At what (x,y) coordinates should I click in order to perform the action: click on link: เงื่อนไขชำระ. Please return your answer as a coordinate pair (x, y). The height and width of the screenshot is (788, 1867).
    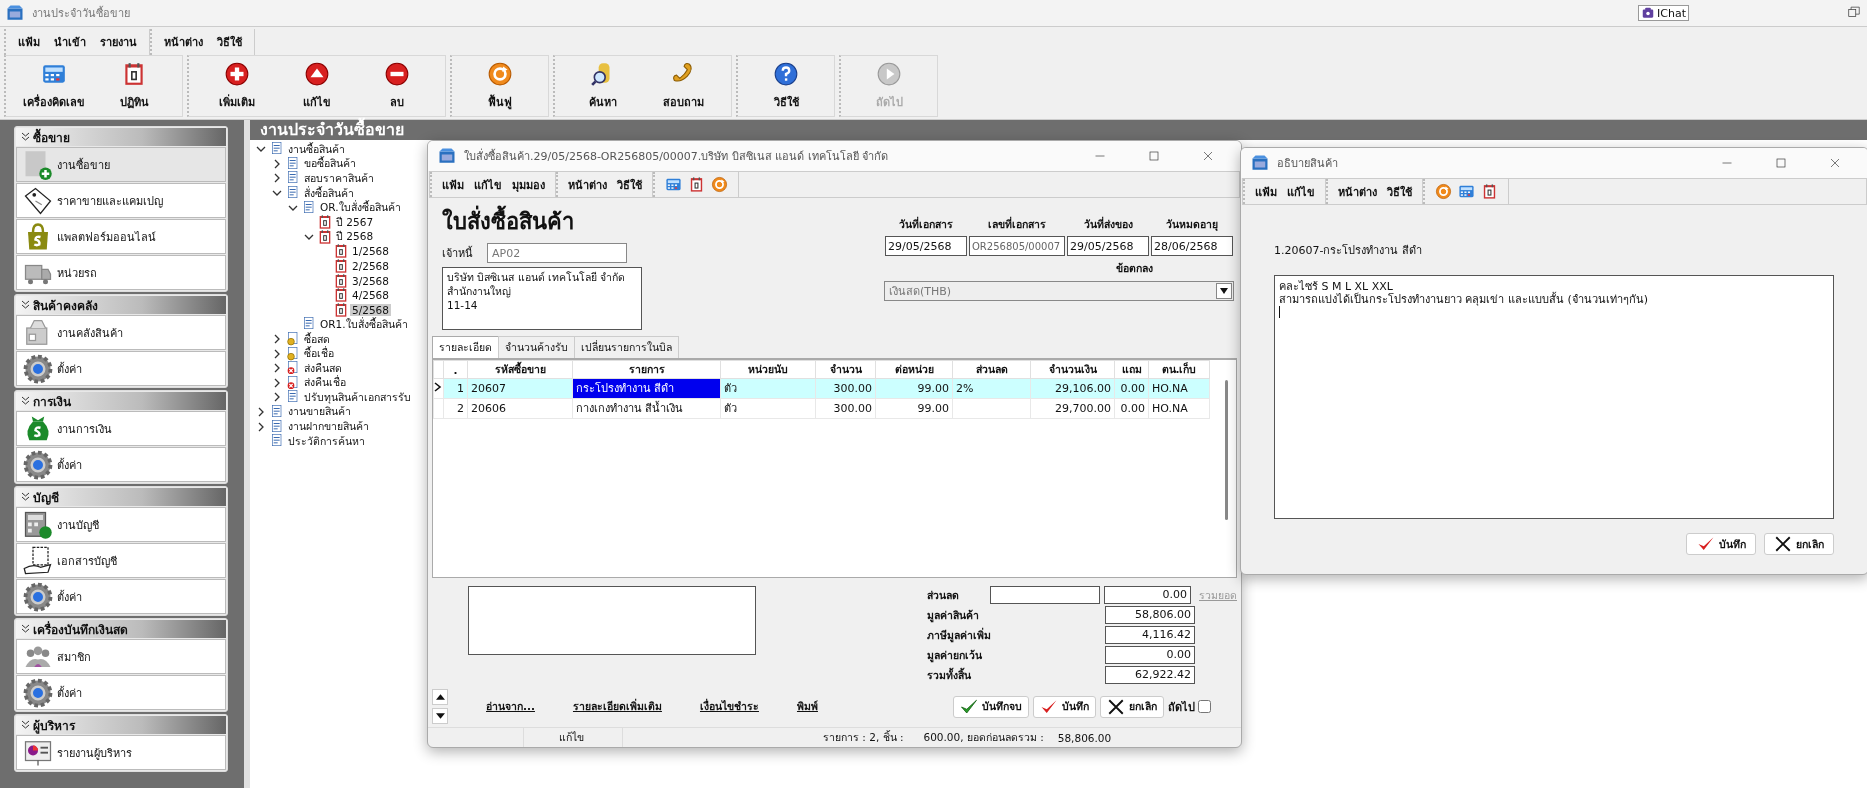
    Looking at the image, I should click on (729, 707).